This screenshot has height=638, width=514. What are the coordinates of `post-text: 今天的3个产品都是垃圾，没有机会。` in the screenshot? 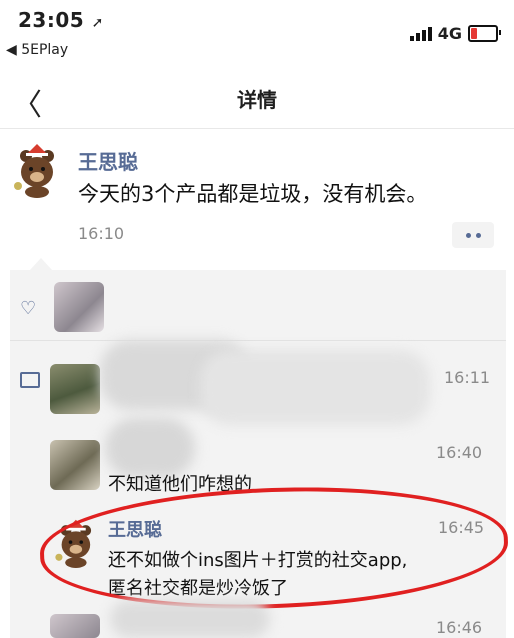 It's located at (253, 194).